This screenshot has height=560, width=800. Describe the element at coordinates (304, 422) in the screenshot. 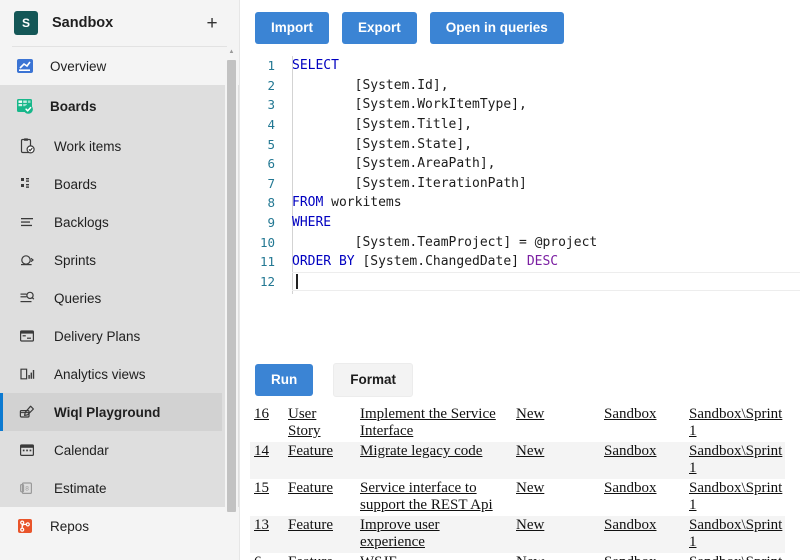

I see `cell-link: User Story` at that location.